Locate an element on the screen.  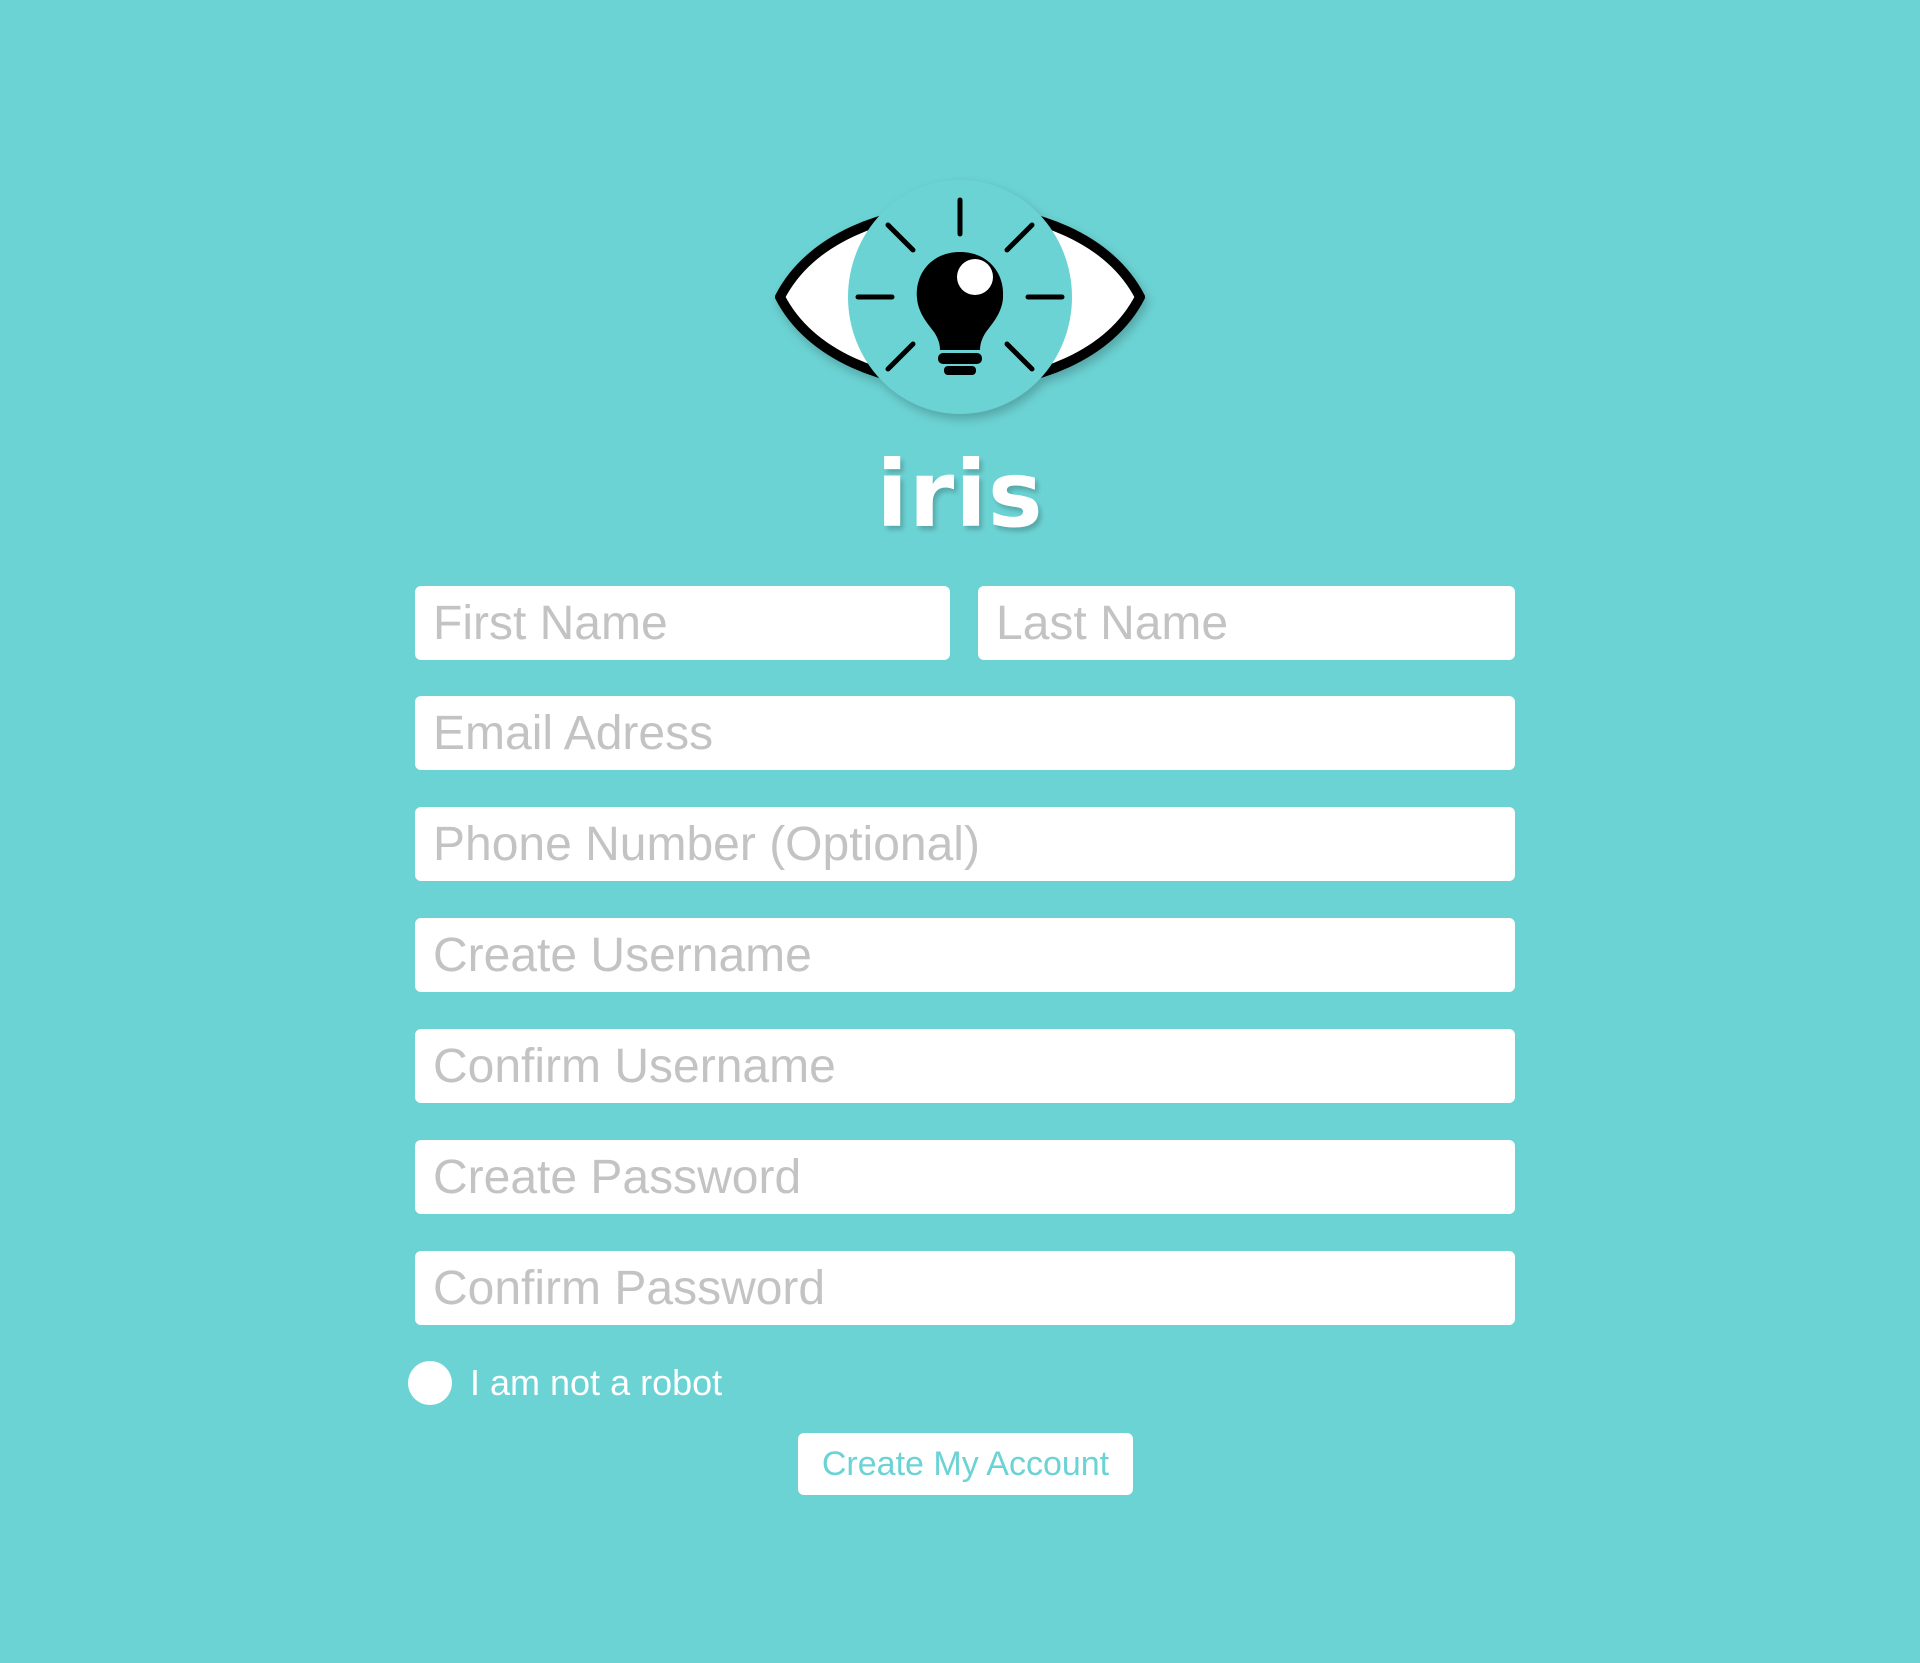
robot-checkbox is located at coordinates (430, 1383).